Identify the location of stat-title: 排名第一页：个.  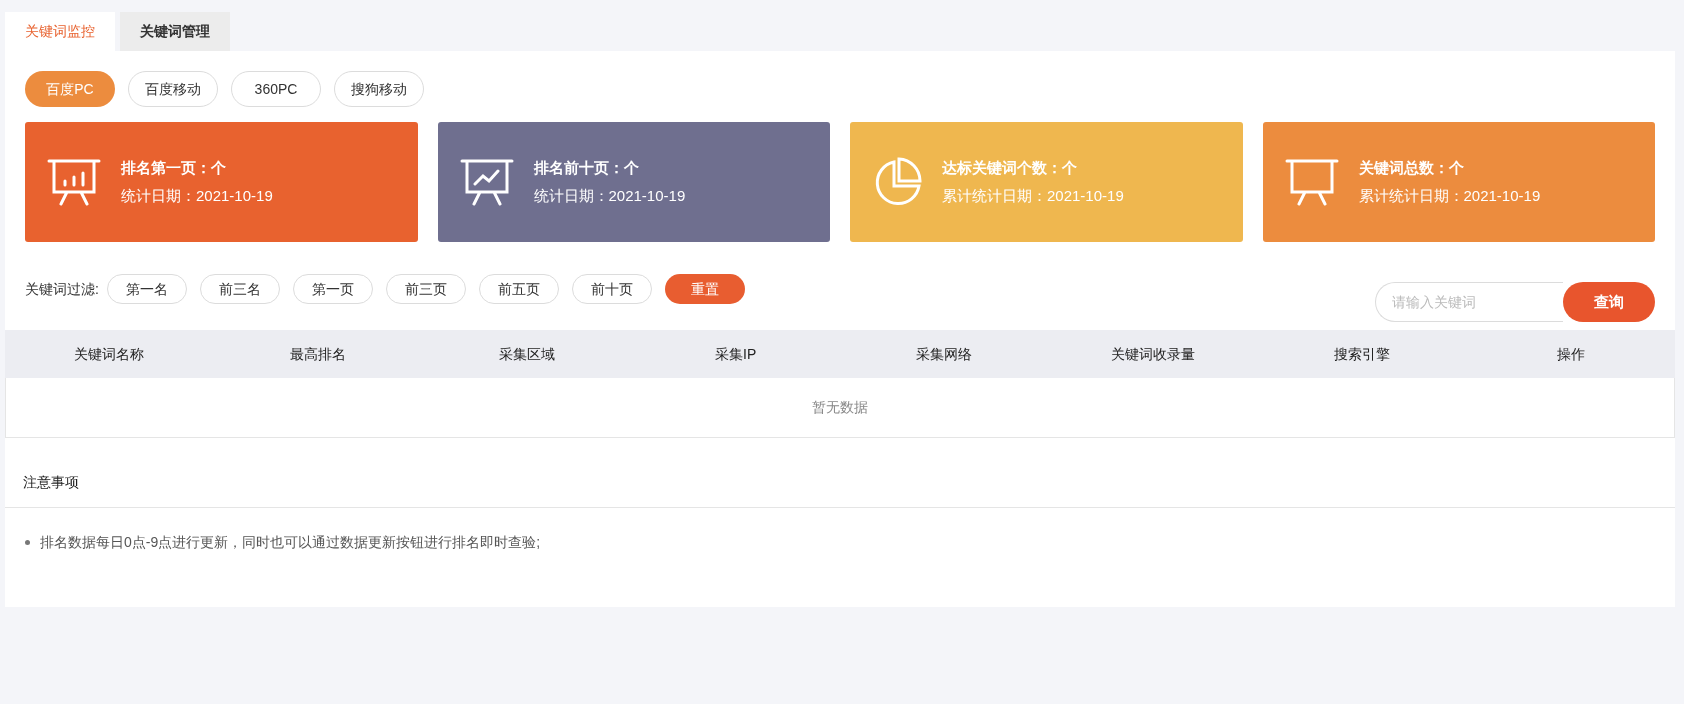
(174, 167).